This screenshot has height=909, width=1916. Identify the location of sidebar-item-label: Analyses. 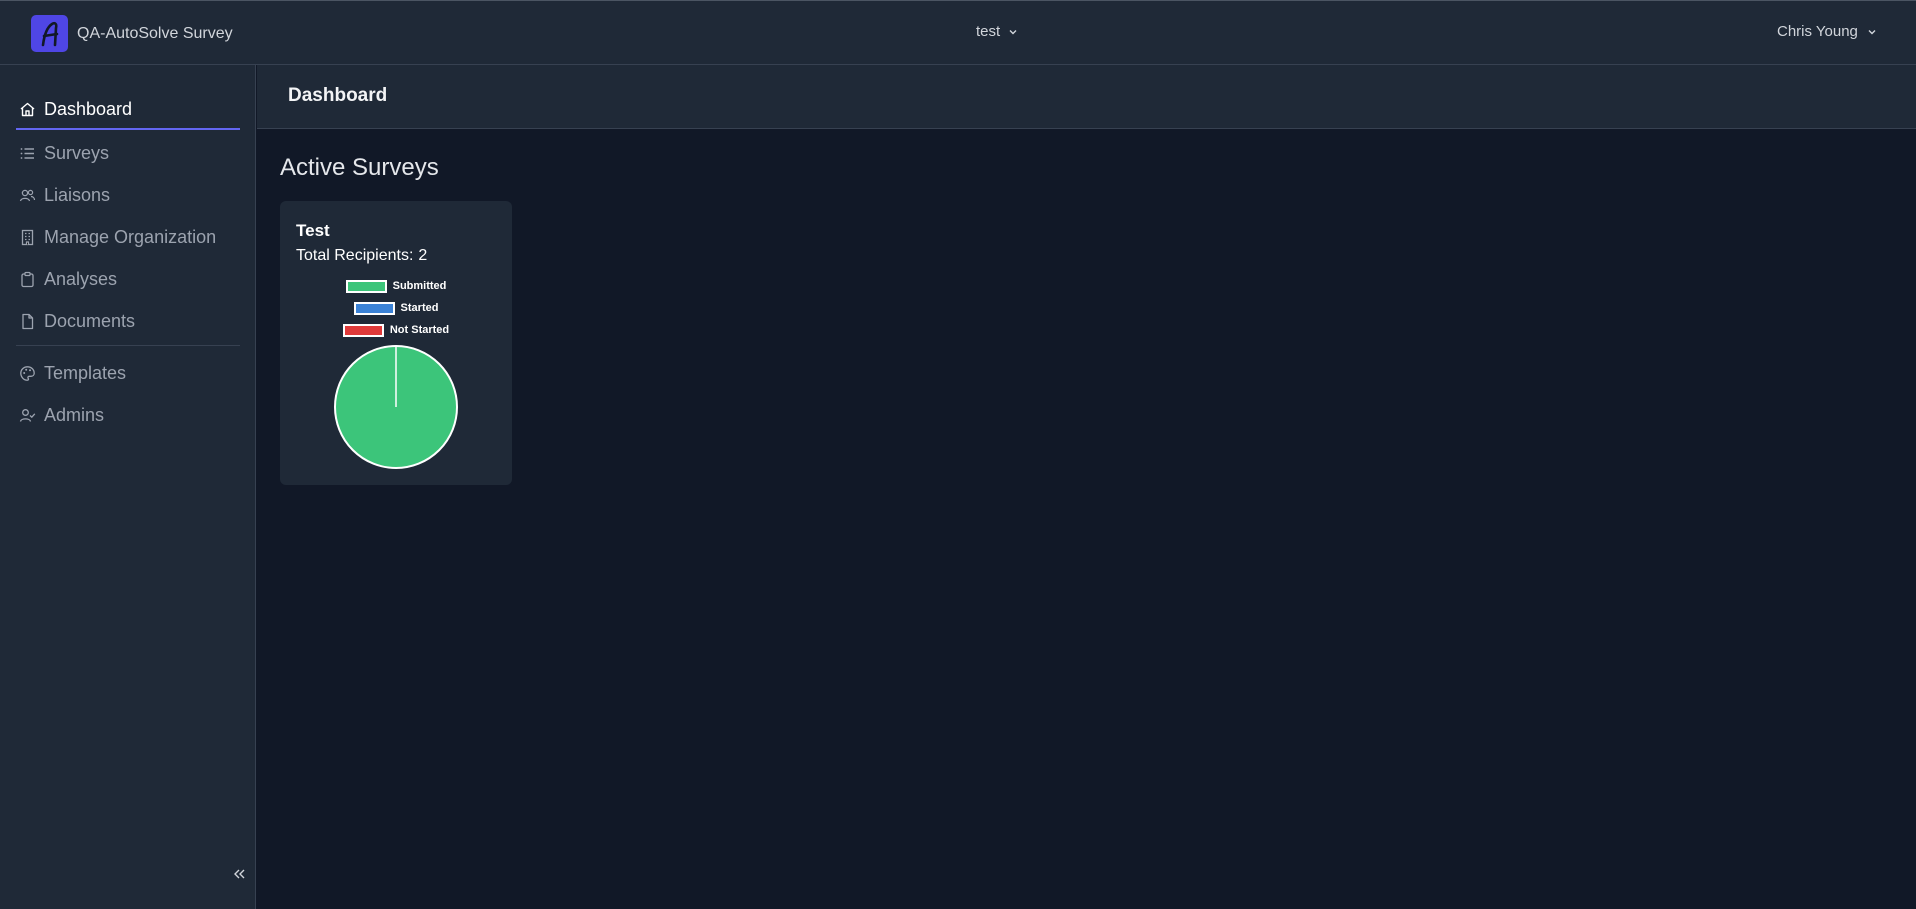
(81, 278).